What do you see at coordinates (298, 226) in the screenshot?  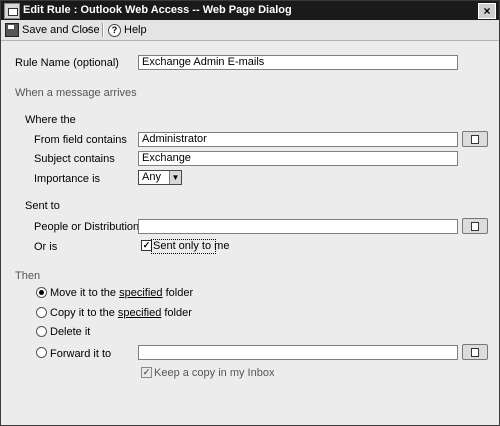 I see `people-list-input` at bounding box center [298, 226].